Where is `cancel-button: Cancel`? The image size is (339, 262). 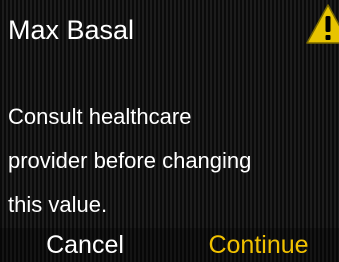 cancel-button: Cancel is located at coordinates (85, 245).